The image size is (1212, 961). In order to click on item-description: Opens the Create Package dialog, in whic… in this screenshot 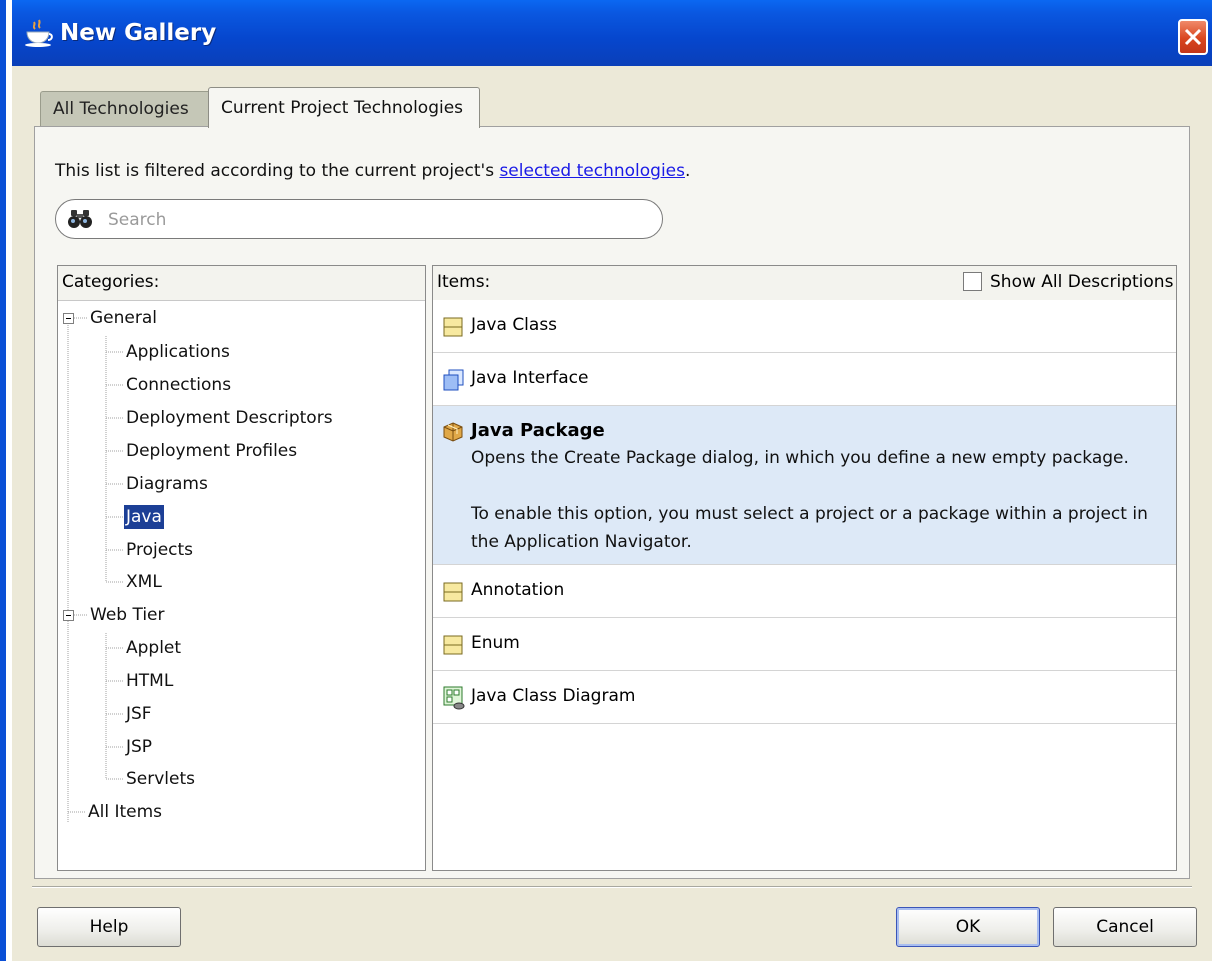, I will do `click(800, 458)`.